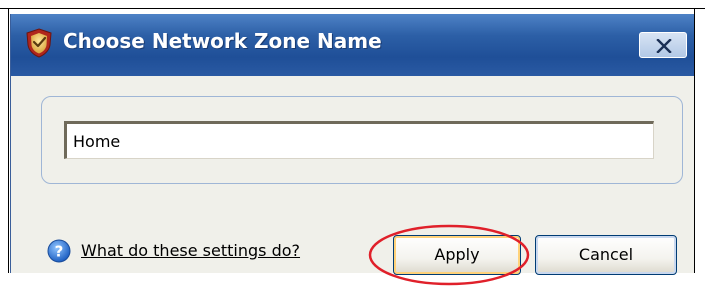 This screenshot has width=705, height=286. Describe the element at coordinates (606, 255) in the screenshot. I see `cancel-button: Cancel` at that location.